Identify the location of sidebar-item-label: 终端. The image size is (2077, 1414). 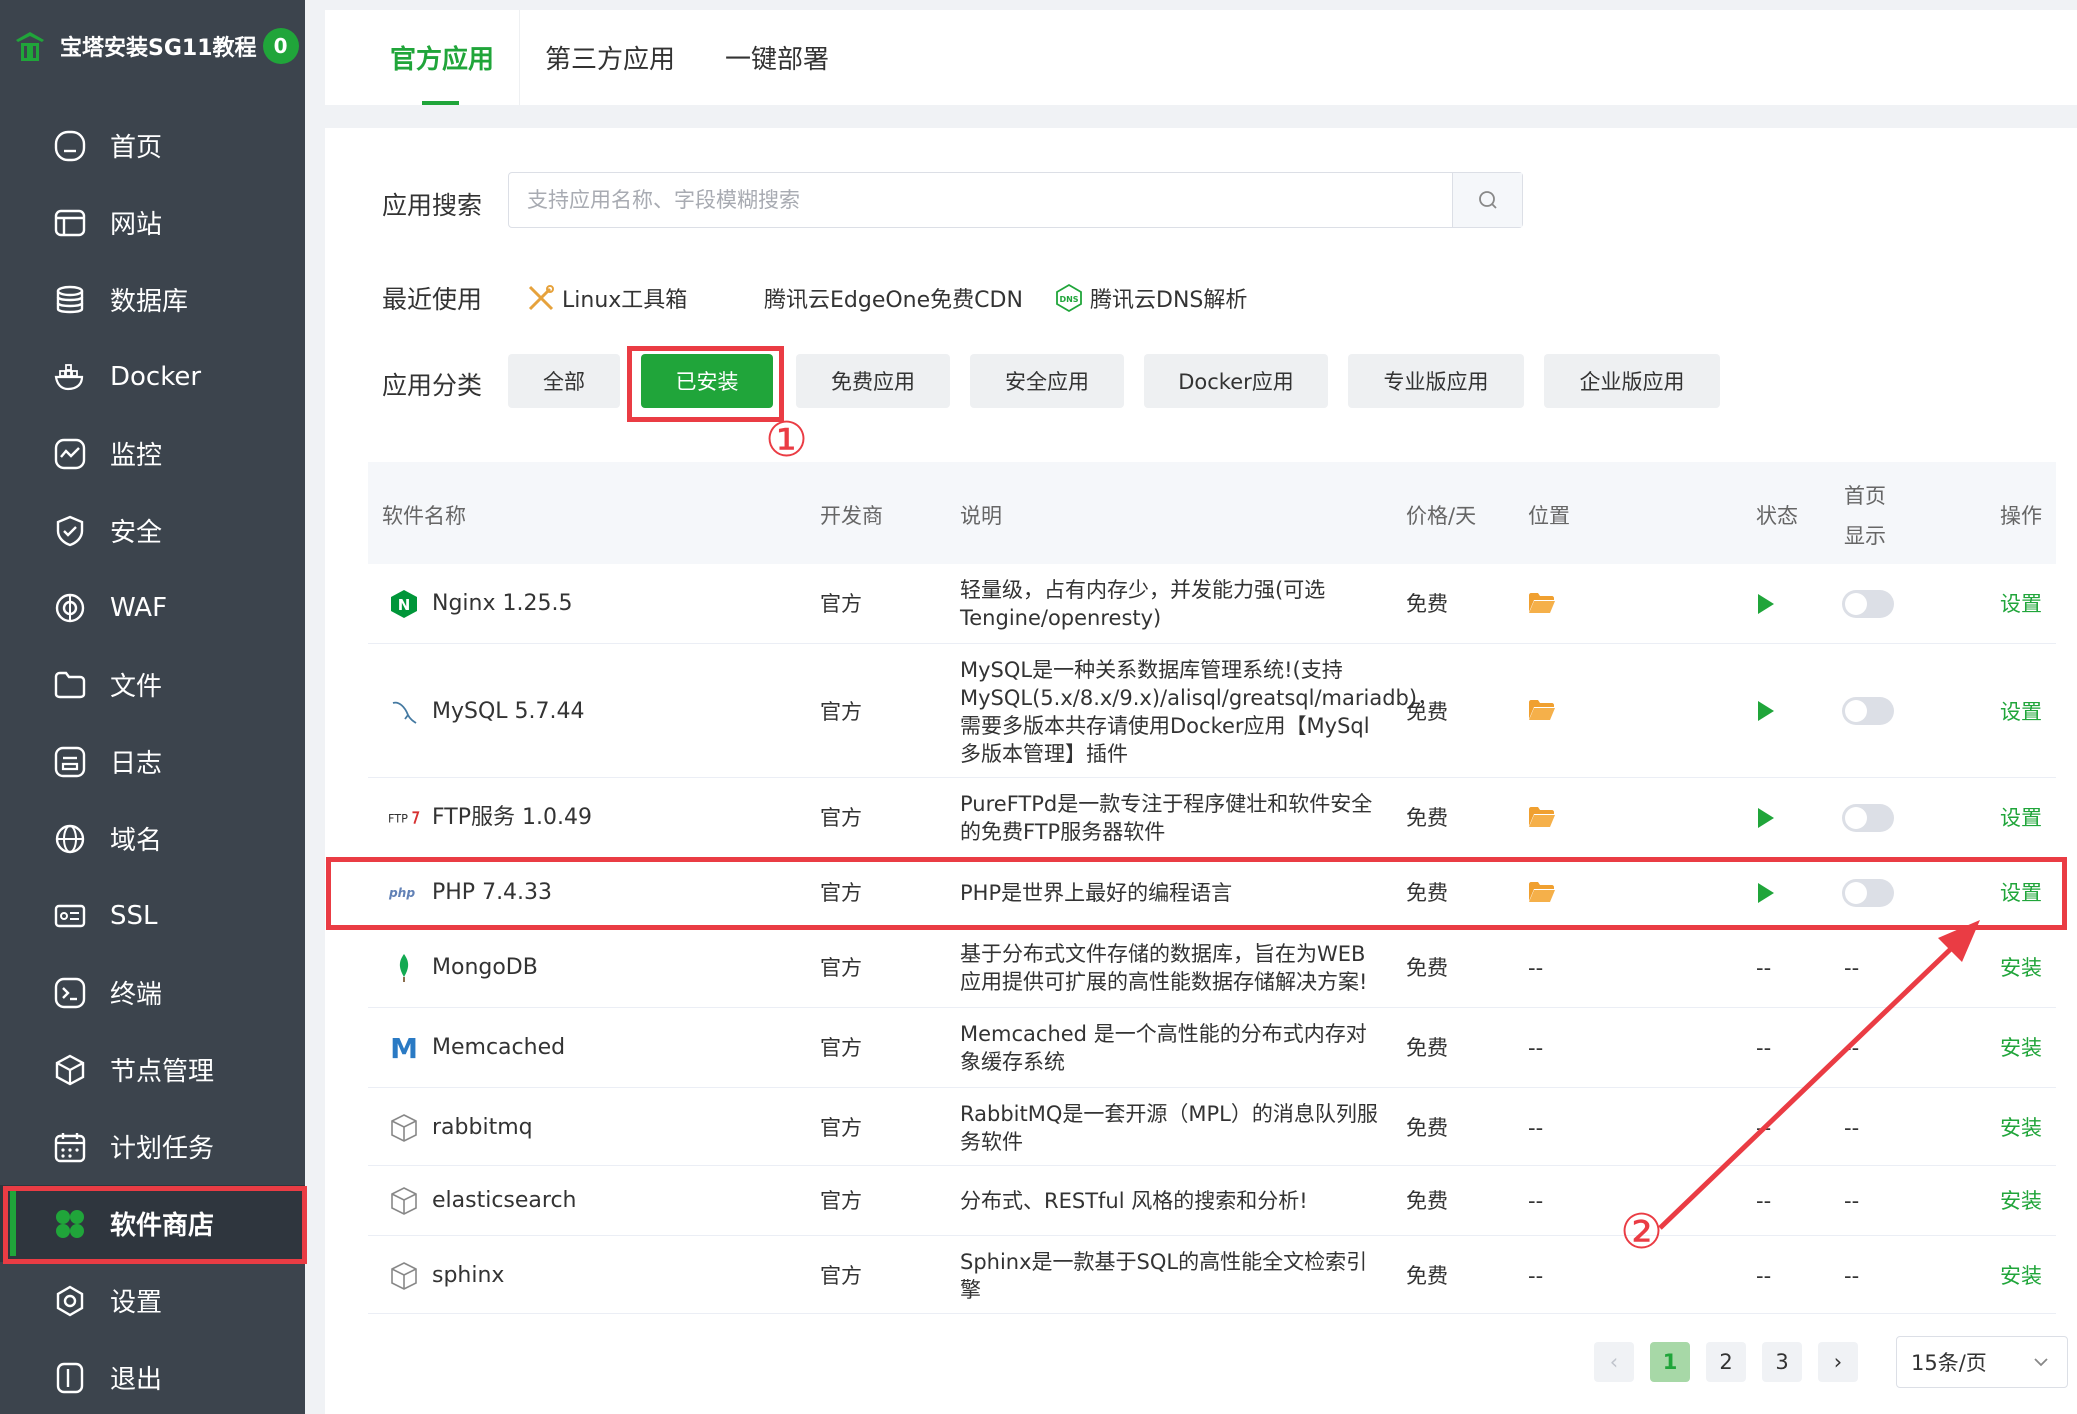
(136, 995).